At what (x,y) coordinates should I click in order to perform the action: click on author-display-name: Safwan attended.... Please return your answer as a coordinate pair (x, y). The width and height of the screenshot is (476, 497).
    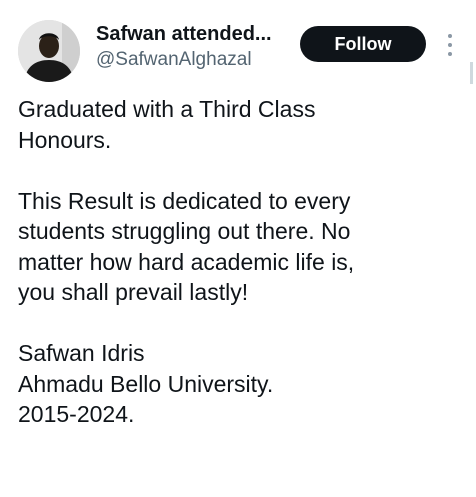
    Looking at the image, I should click on (191, 34).